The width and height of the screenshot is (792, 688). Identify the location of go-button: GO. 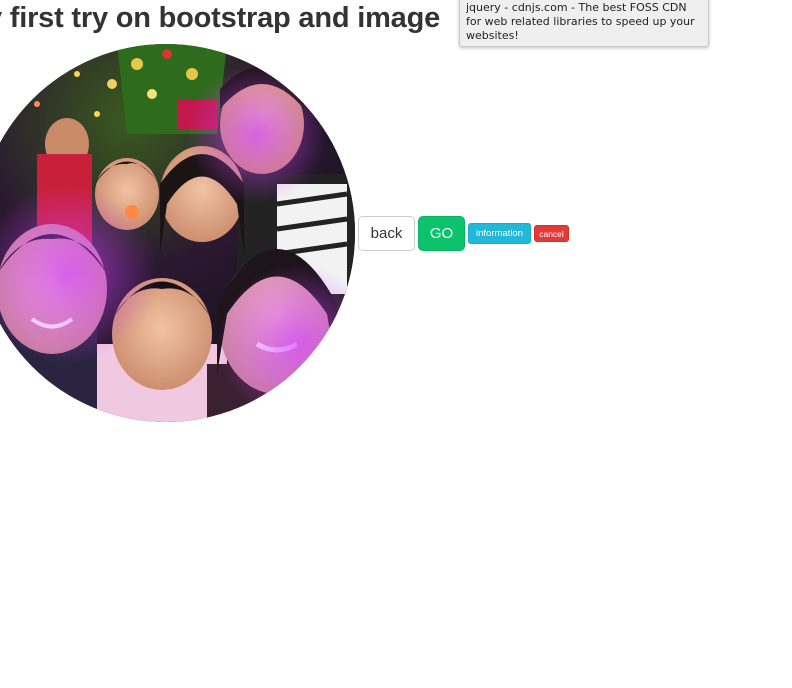
(441, 233).